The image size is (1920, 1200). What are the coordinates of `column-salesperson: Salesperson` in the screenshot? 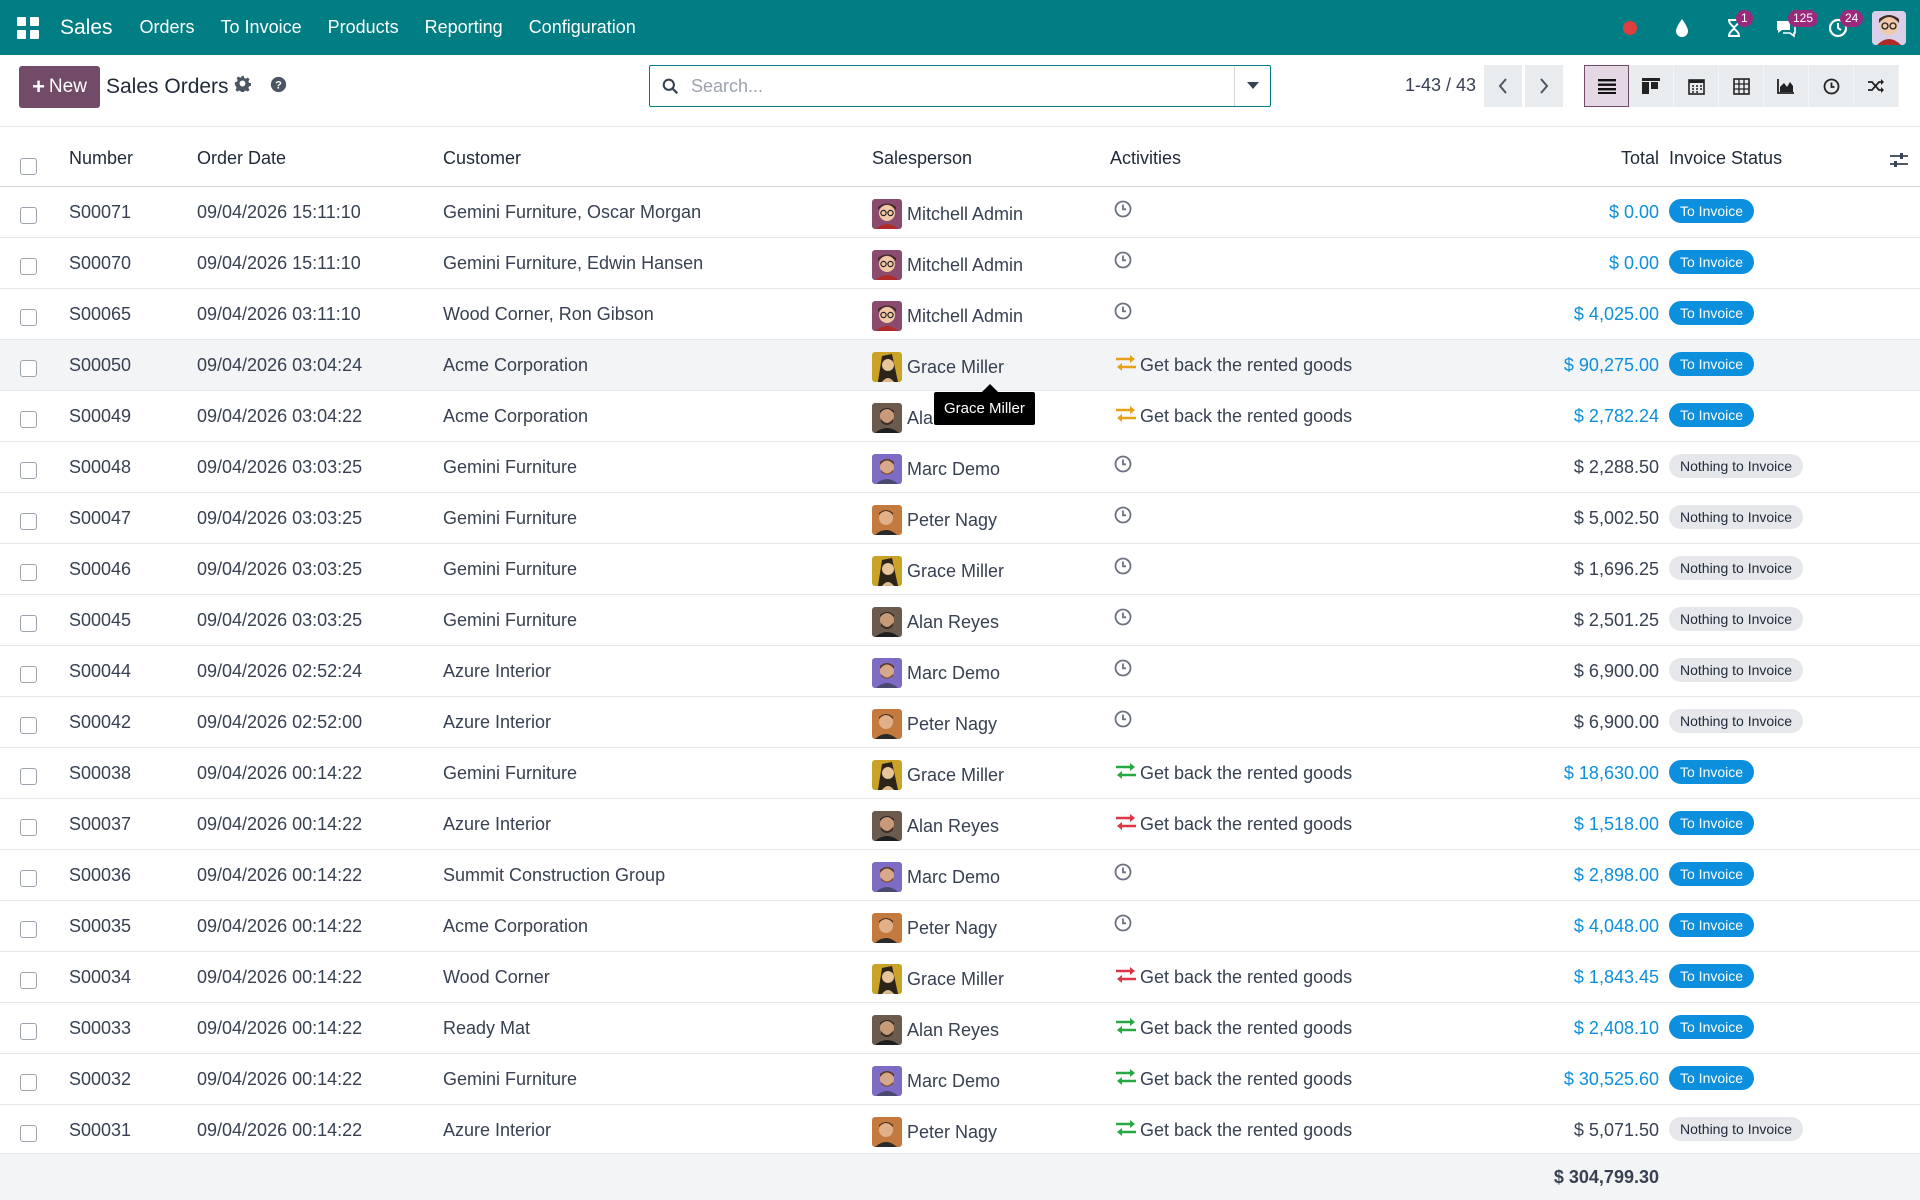 It's located at (922, 158).